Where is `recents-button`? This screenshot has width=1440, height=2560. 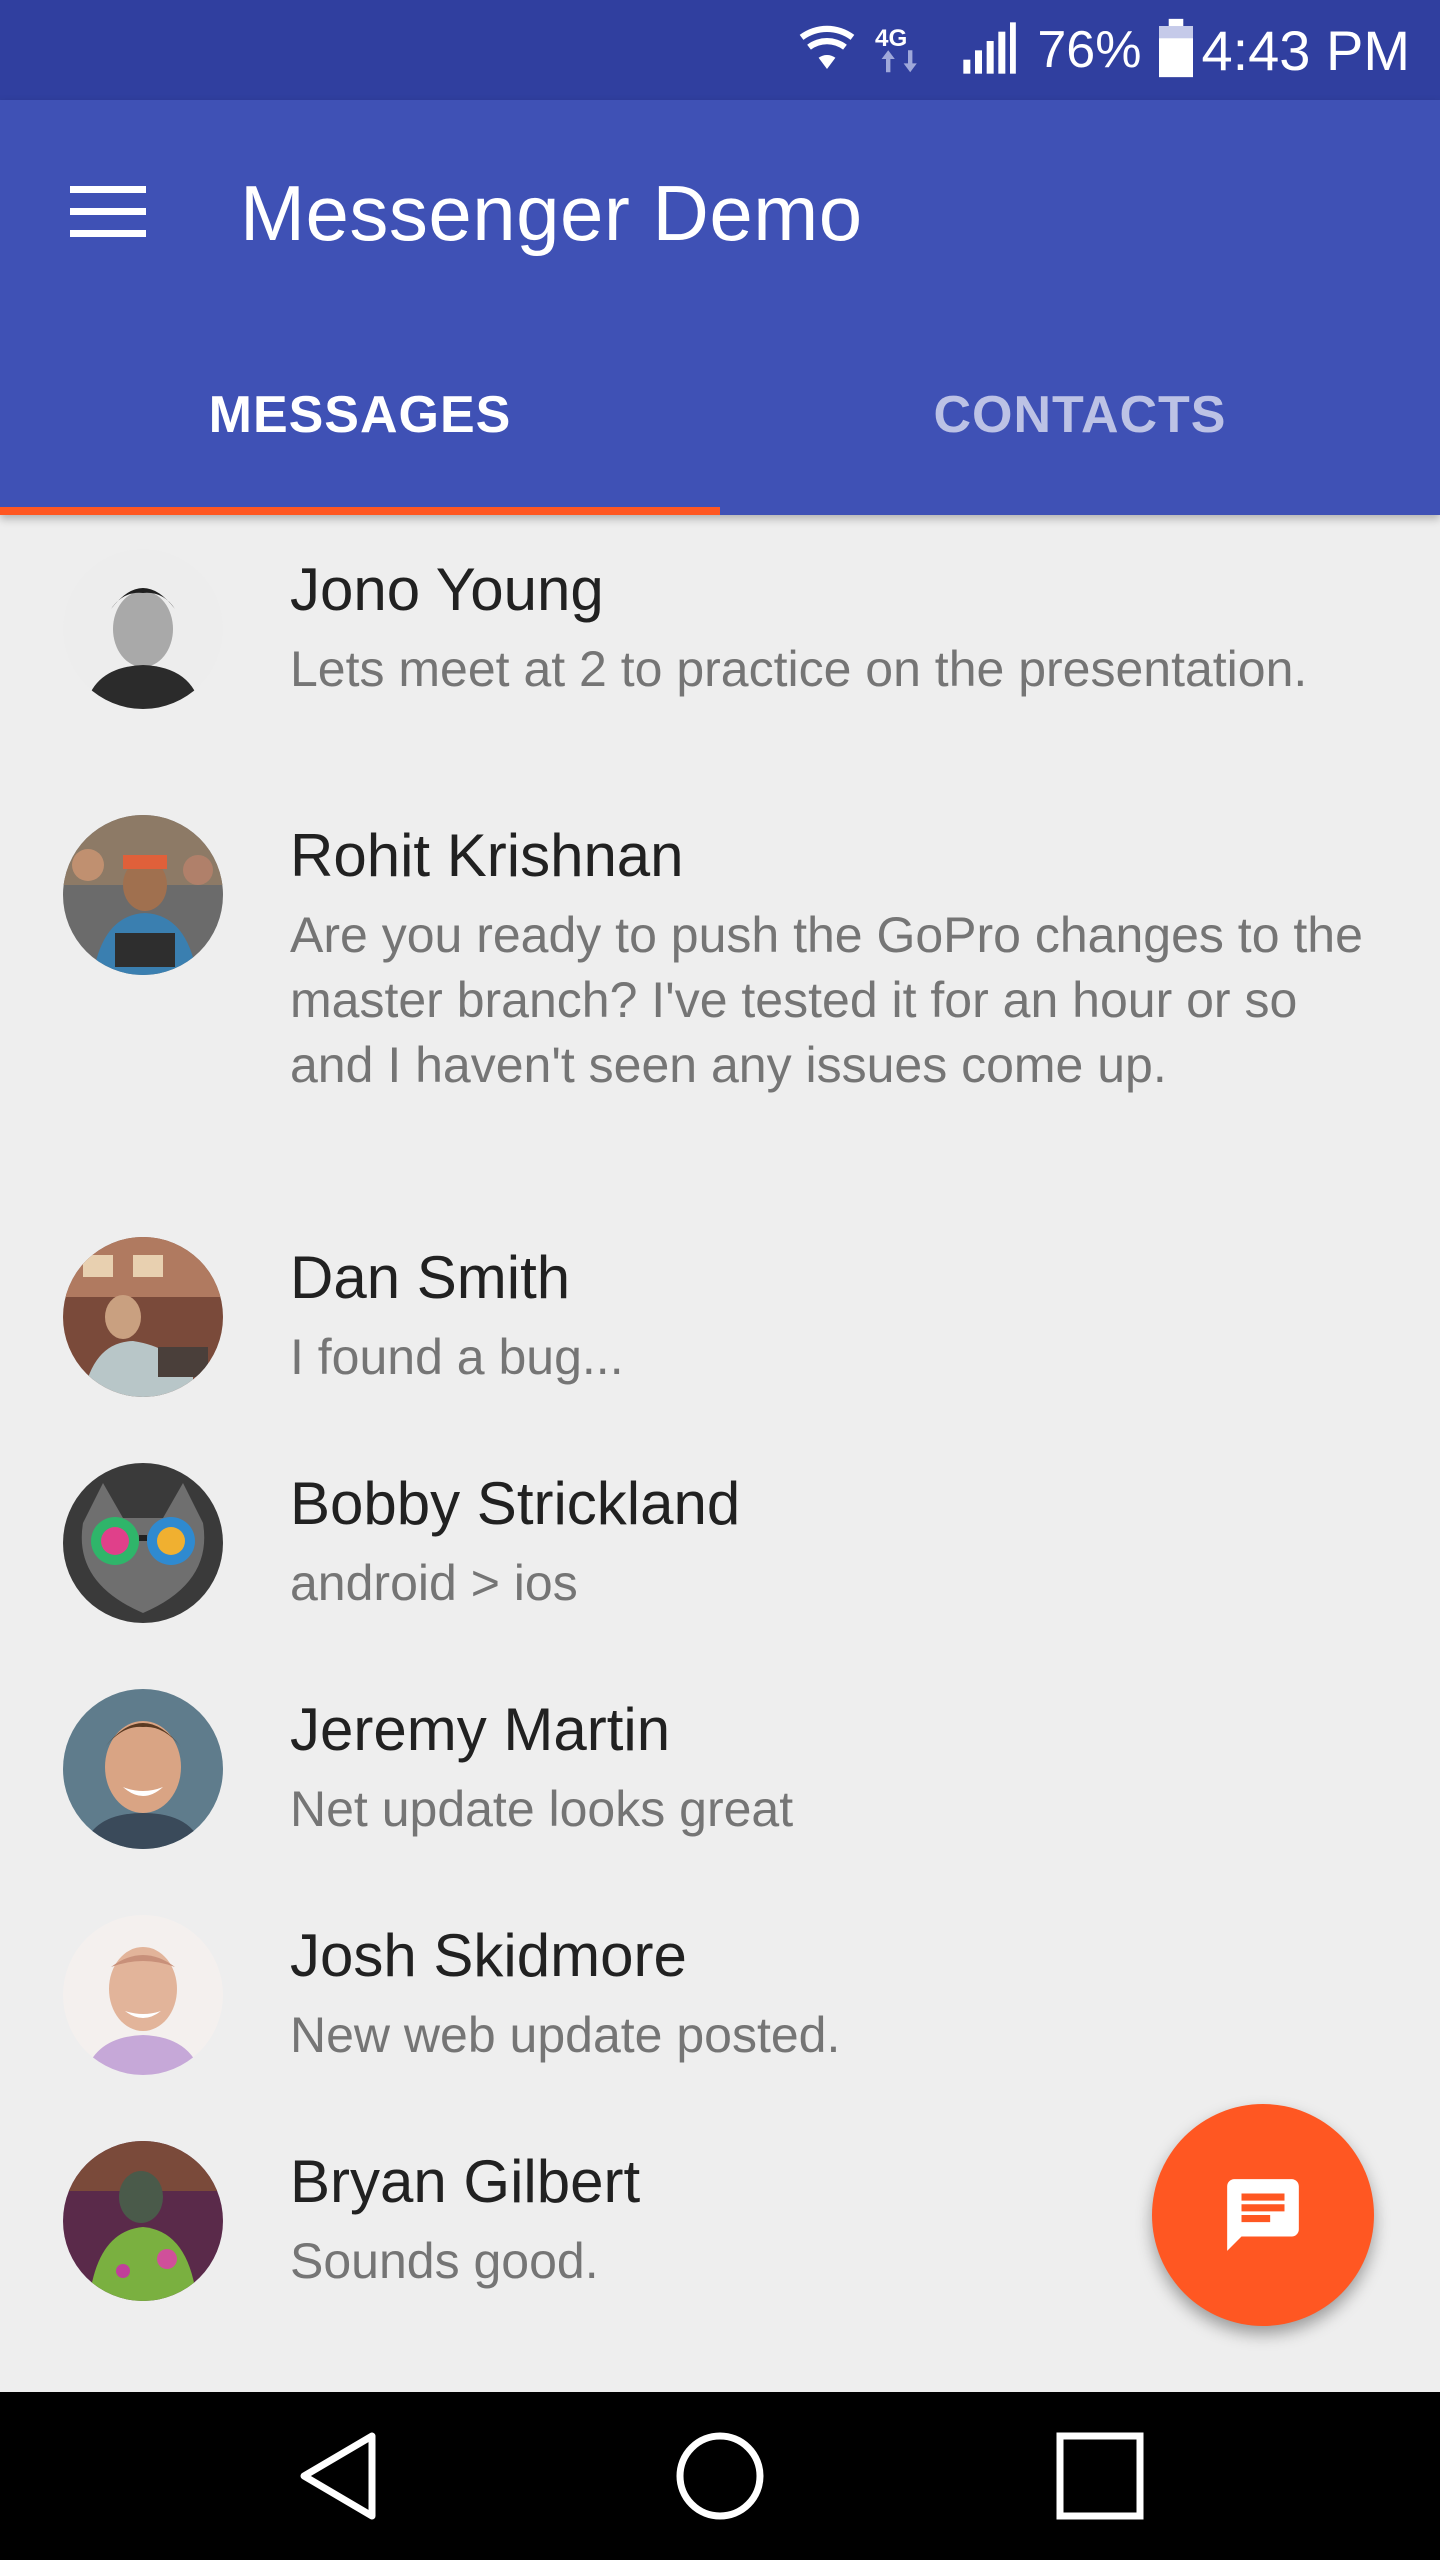
recents-button is located at coordinates (1100, 2476).